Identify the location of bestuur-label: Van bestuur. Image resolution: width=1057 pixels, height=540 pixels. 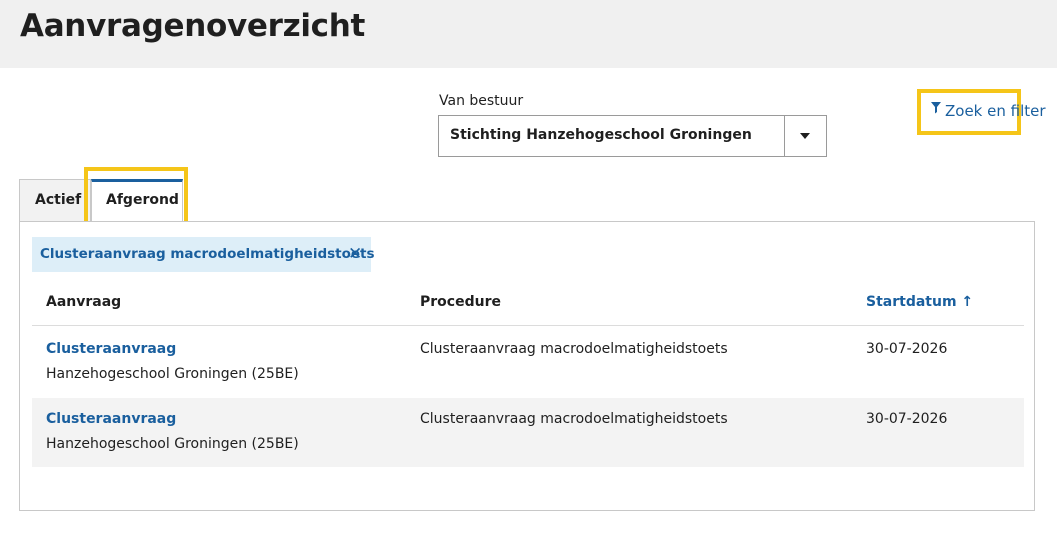
(481, 101).